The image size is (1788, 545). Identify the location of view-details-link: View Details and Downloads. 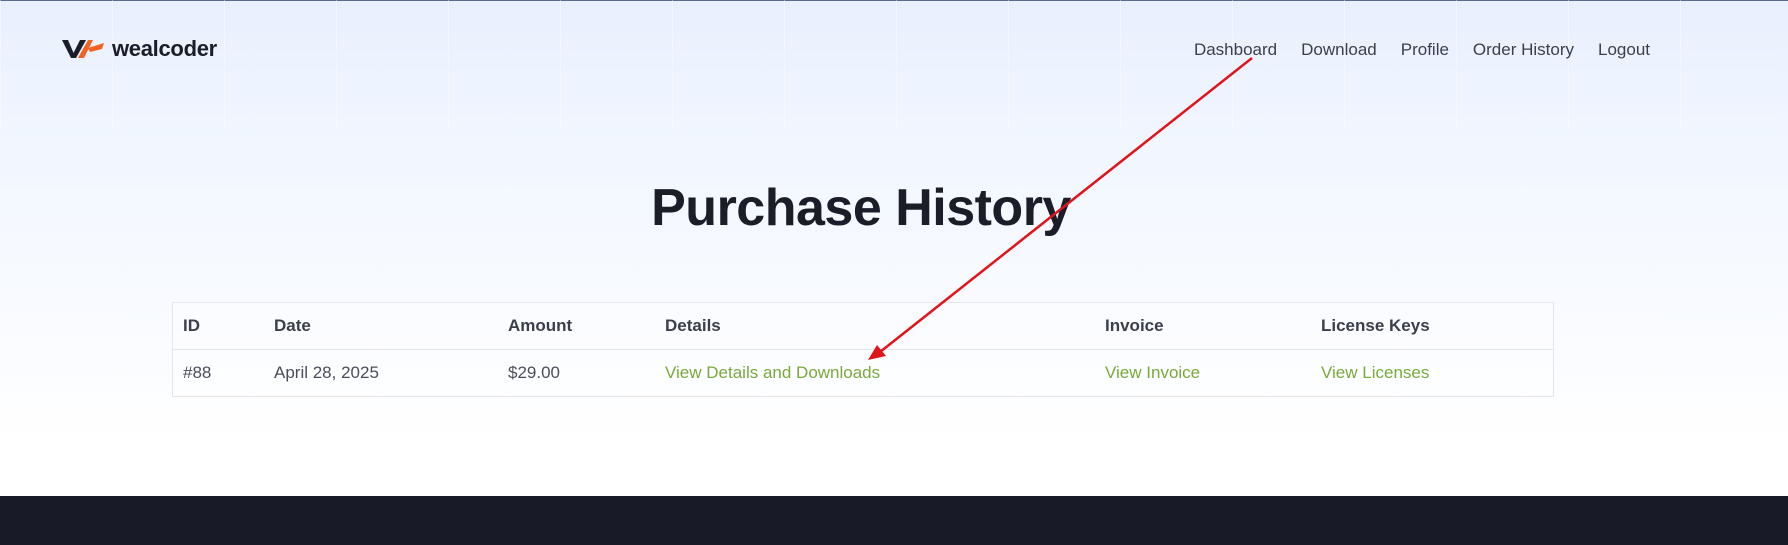
(772, 372).